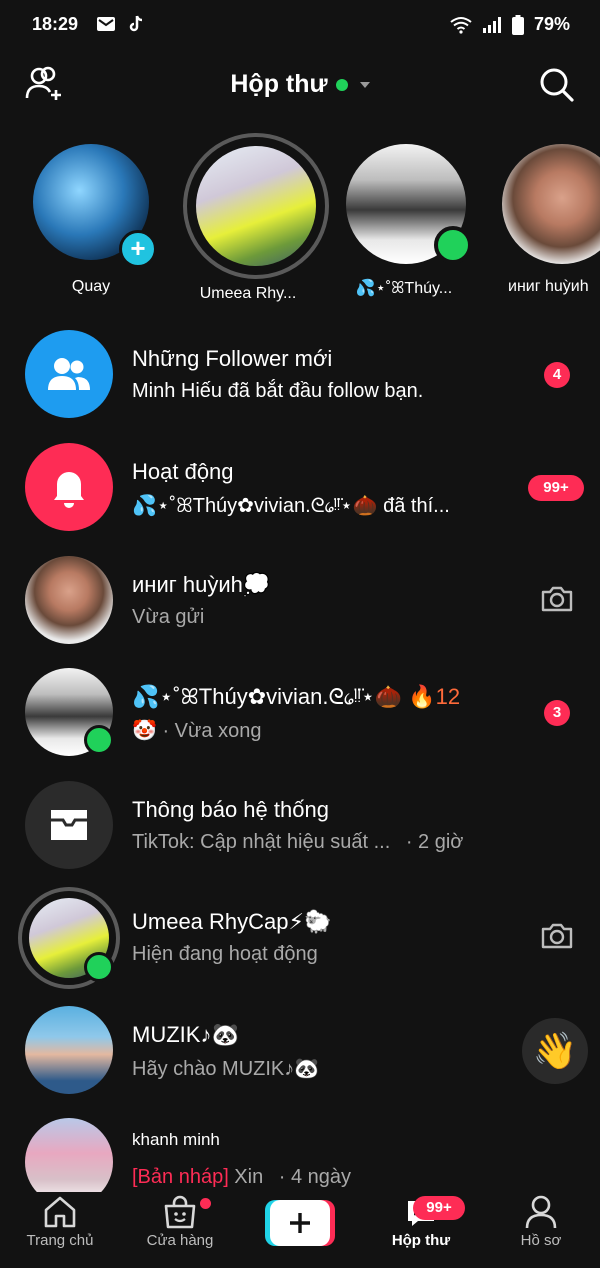 This screenshot has height=1268, width=600. Describe the element at coordinates (185, 1034) in the screenshot. I see `row-title: MUZIK♪🐼` at that location.